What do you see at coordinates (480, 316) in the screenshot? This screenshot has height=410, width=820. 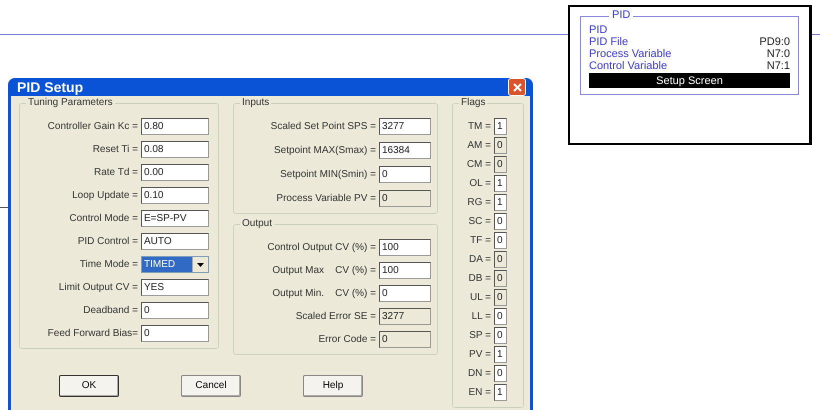 I see `field-label: LL =` at bounding box center [480, 316].